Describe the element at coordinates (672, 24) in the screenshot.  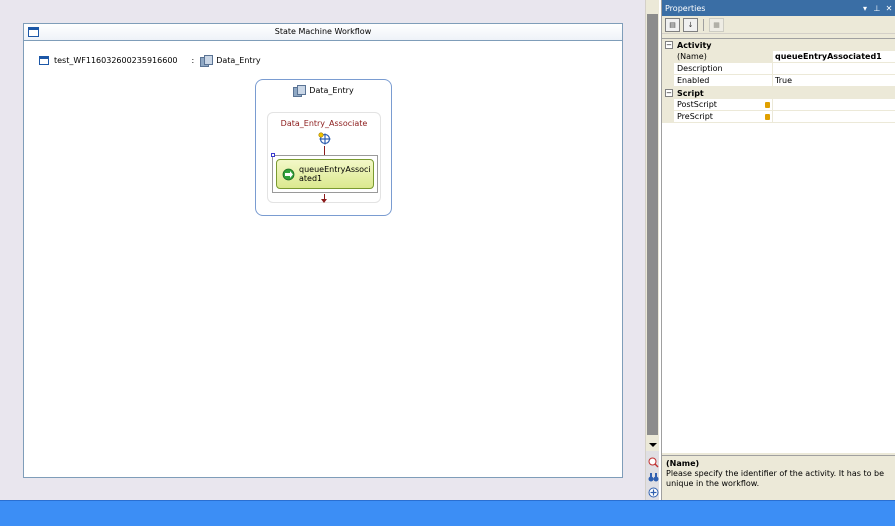
I see `categorized-view-icon: ▤` at that location.